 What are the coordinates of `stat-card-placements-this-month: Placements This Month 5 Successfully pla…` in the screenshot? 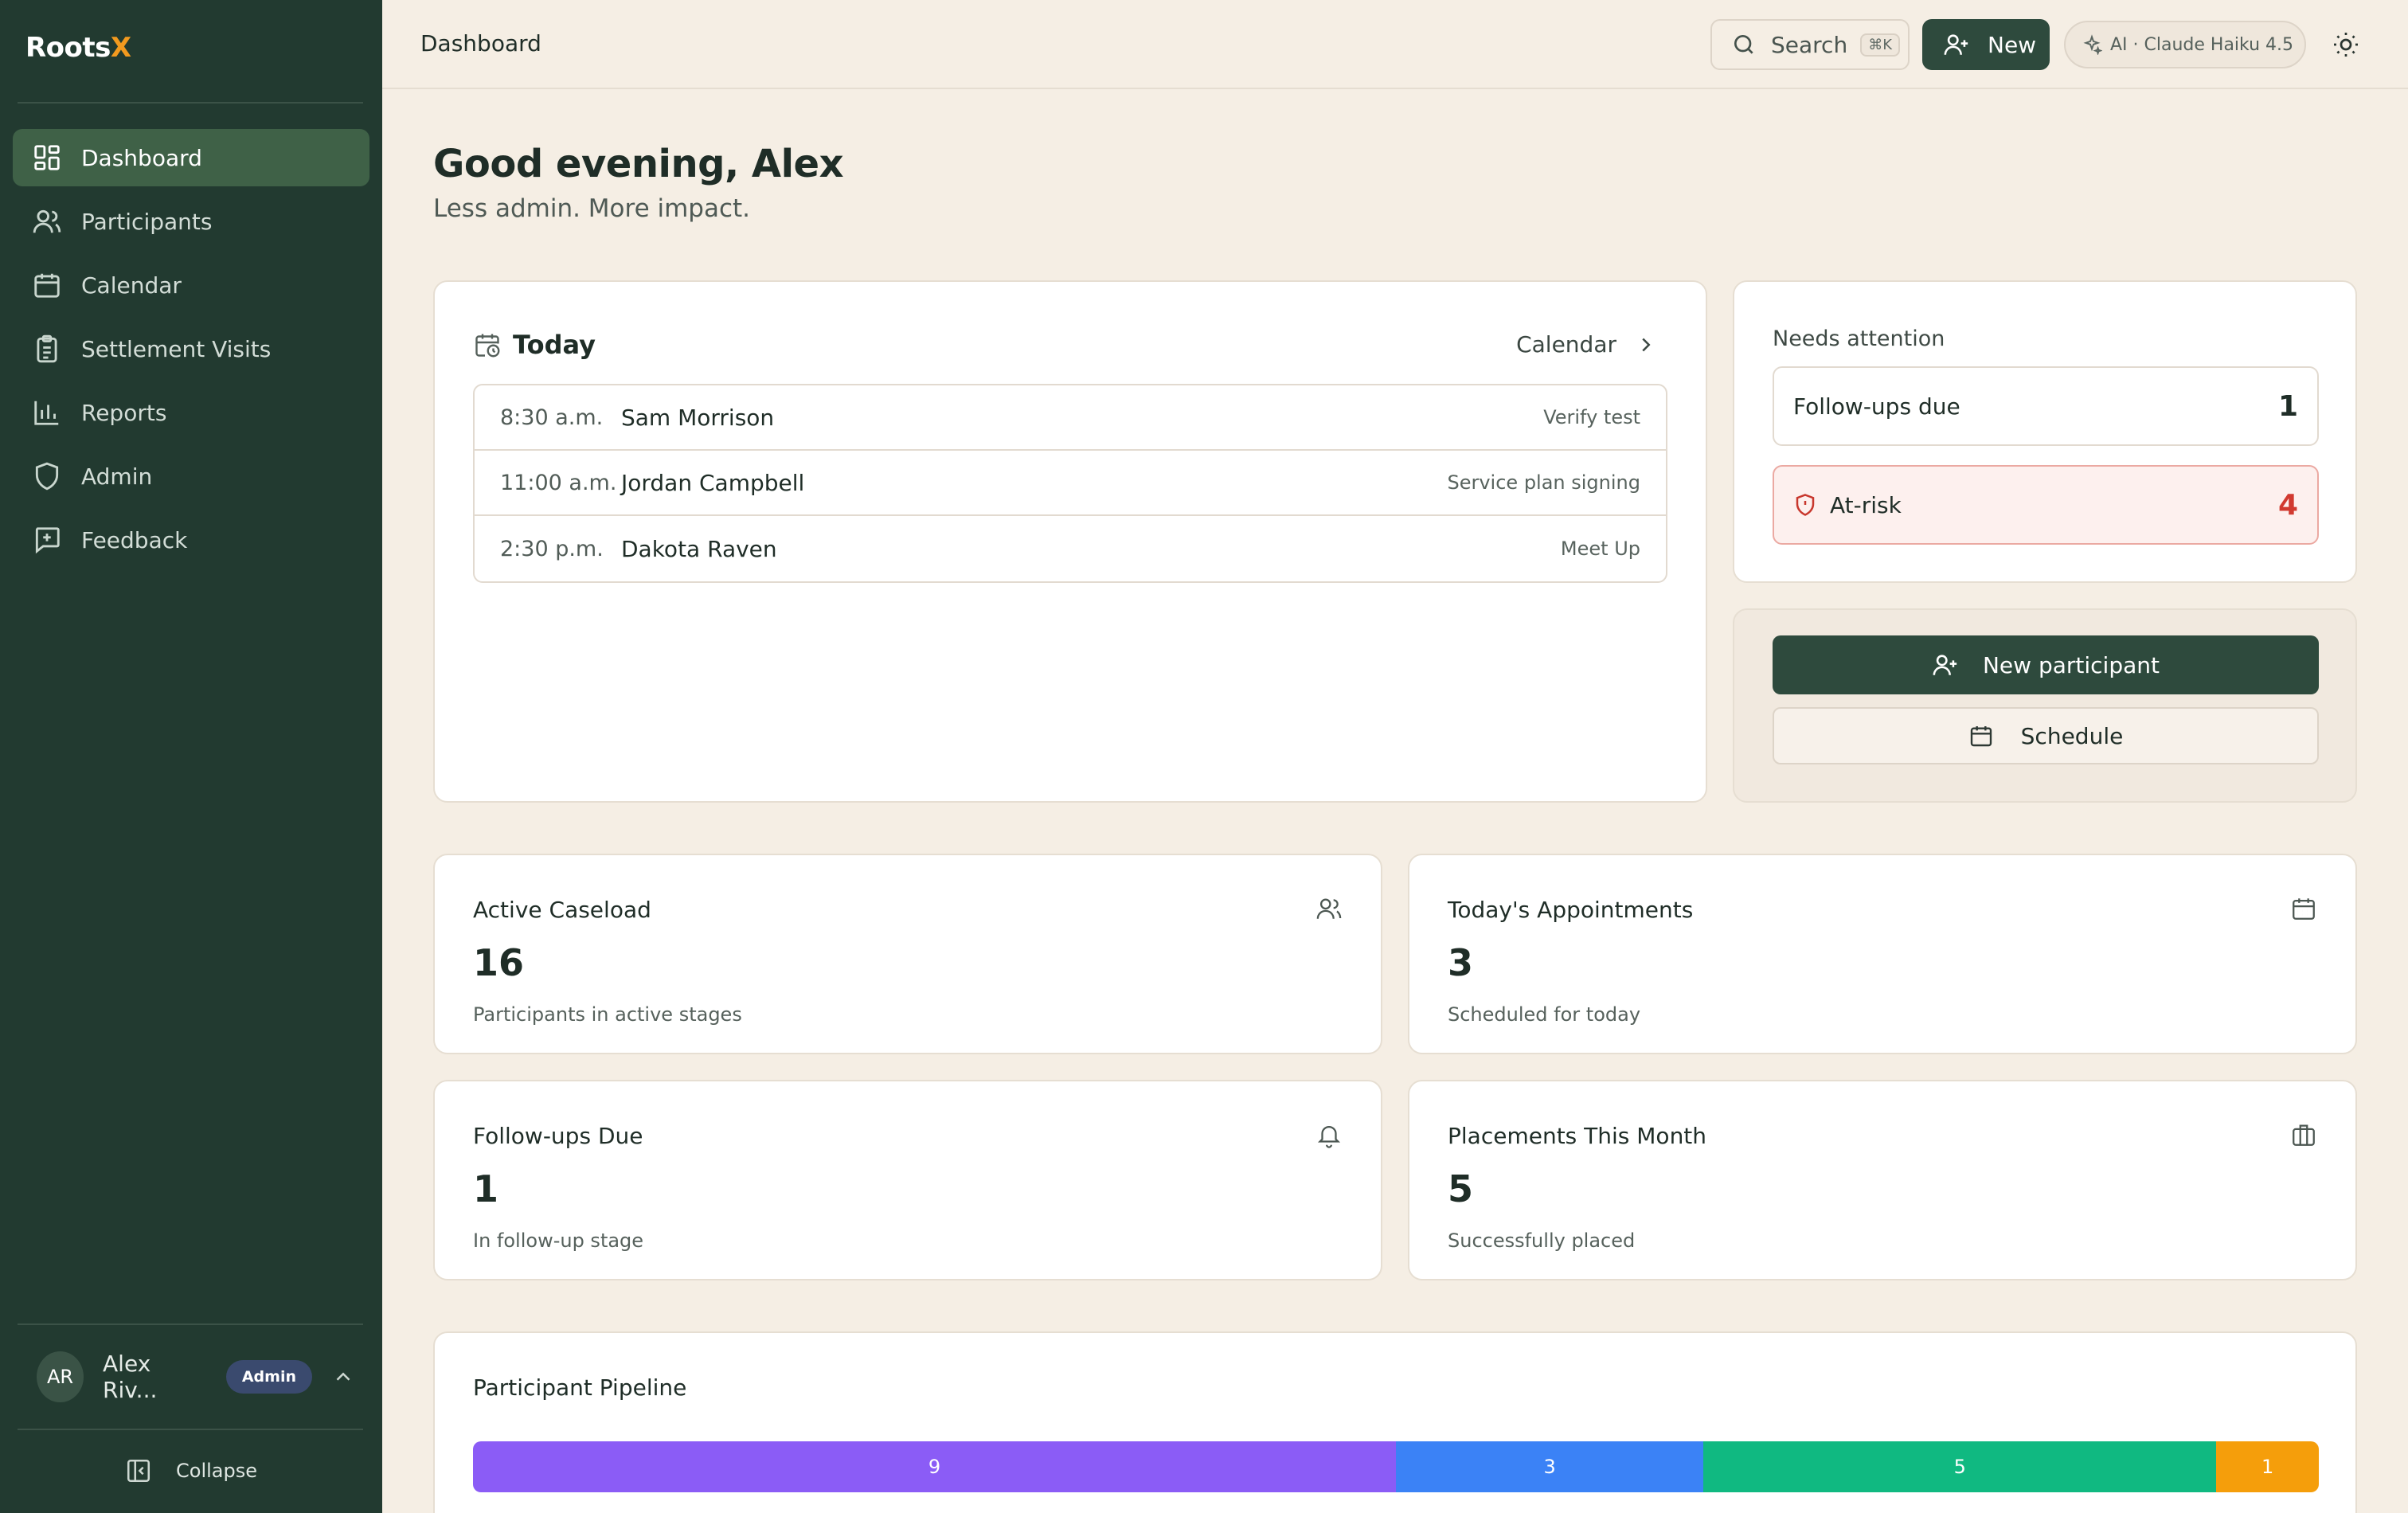 It's located at (1883, 1180).